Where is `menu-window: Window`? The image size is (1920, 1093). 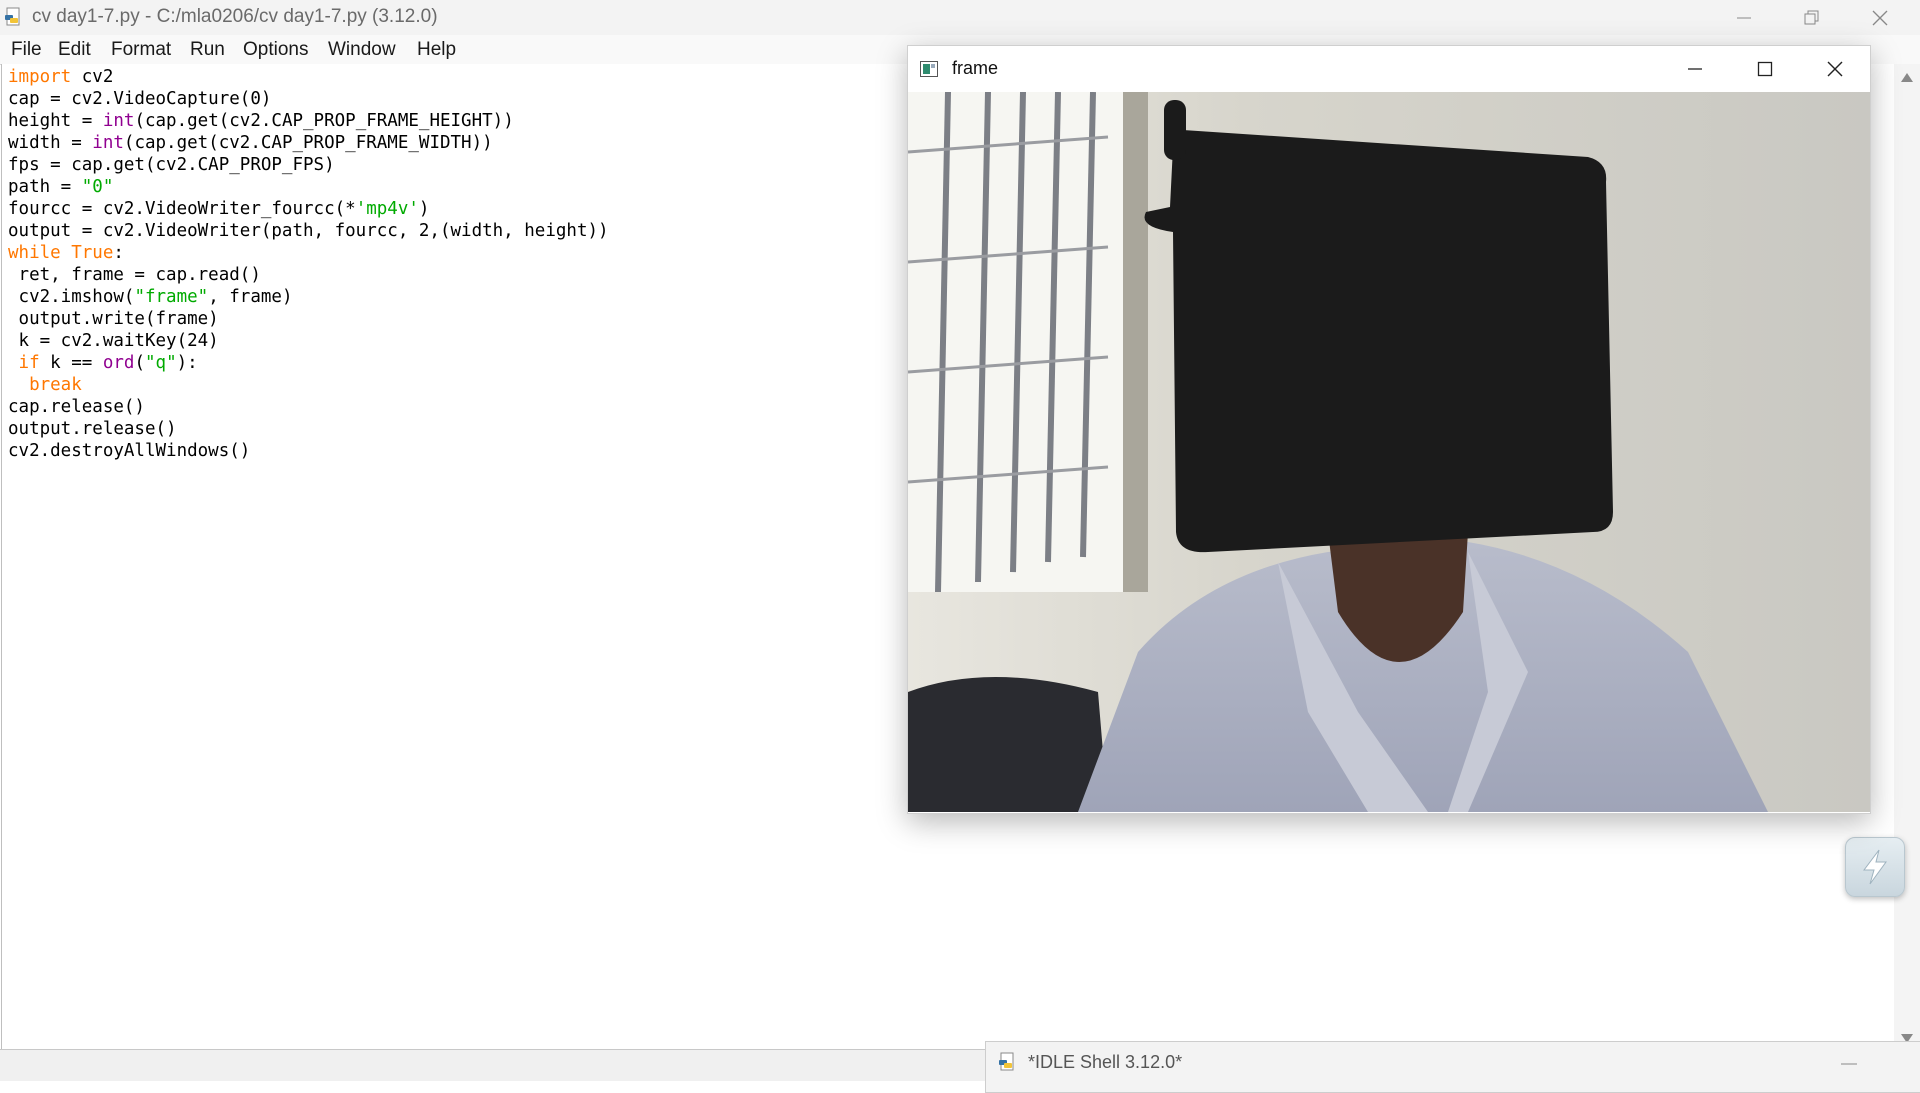 menu-window: Window is located at coordinates (362, 50).